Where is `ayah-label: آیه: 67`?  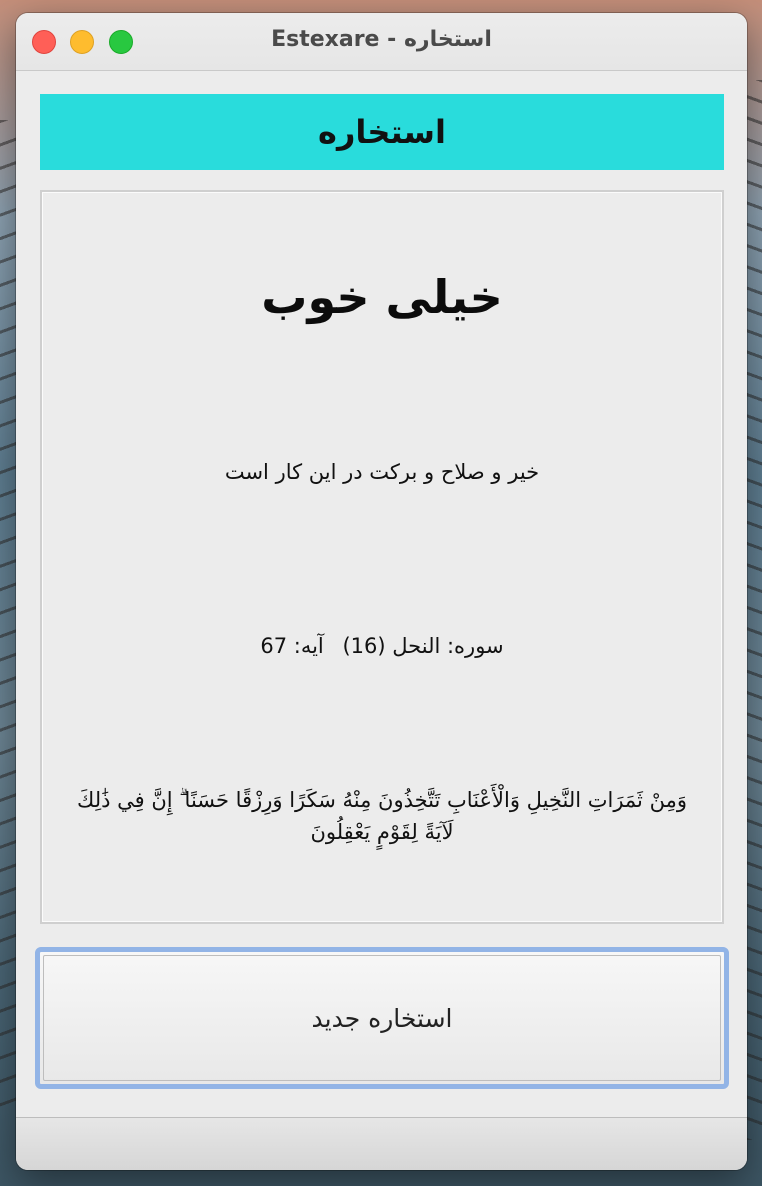 ayah-label: آیه: 67 is located at coordinates (292, 646).